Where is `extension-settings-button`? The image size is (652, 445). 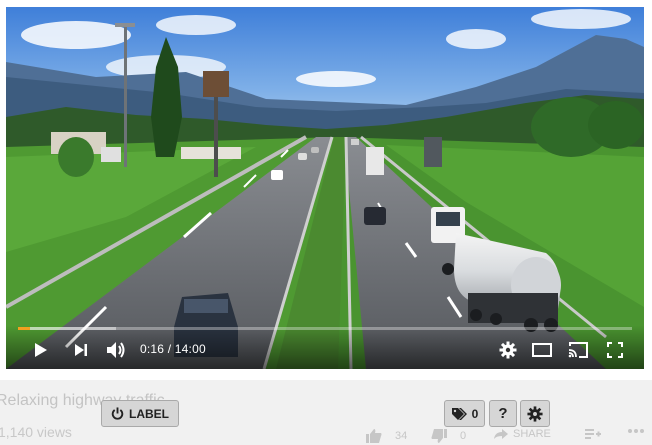 extension-settings-button is located at coordinates (535, 413).